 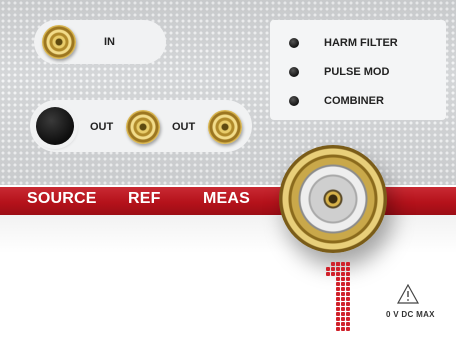 What do you see at coordinates (361, 43) in the screenshot?
I see `harm-filter-label: HARM FILTER` at bounding box center [361, 43].